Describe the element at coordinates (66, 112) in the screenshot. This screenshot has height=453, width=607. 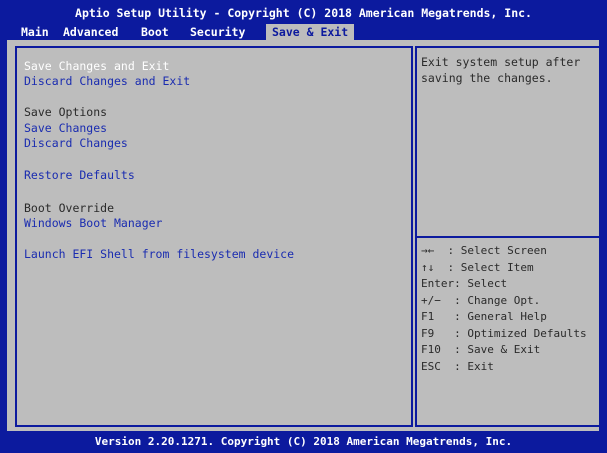
I see `section-header-save-options: Save Options` at that location.